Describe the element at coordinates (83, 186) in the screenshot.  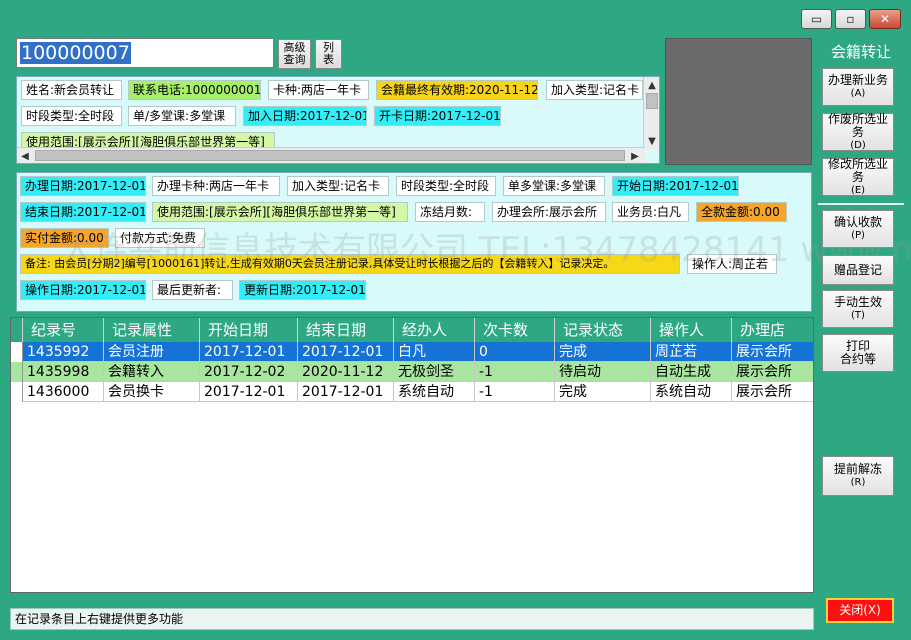
I see `detail-handle-date: 办理日期:2017-12-01` at that location.